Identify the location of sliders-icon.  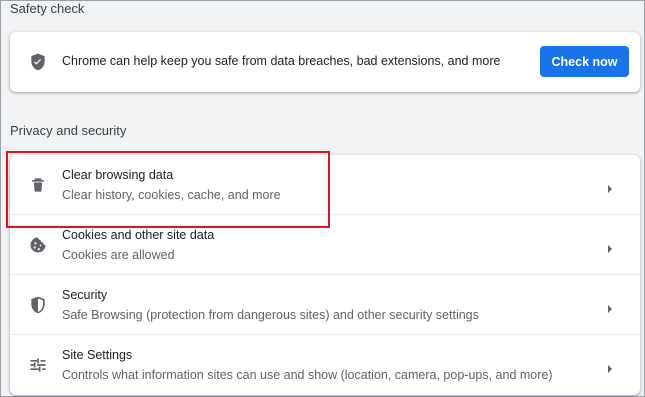
(38, 365).